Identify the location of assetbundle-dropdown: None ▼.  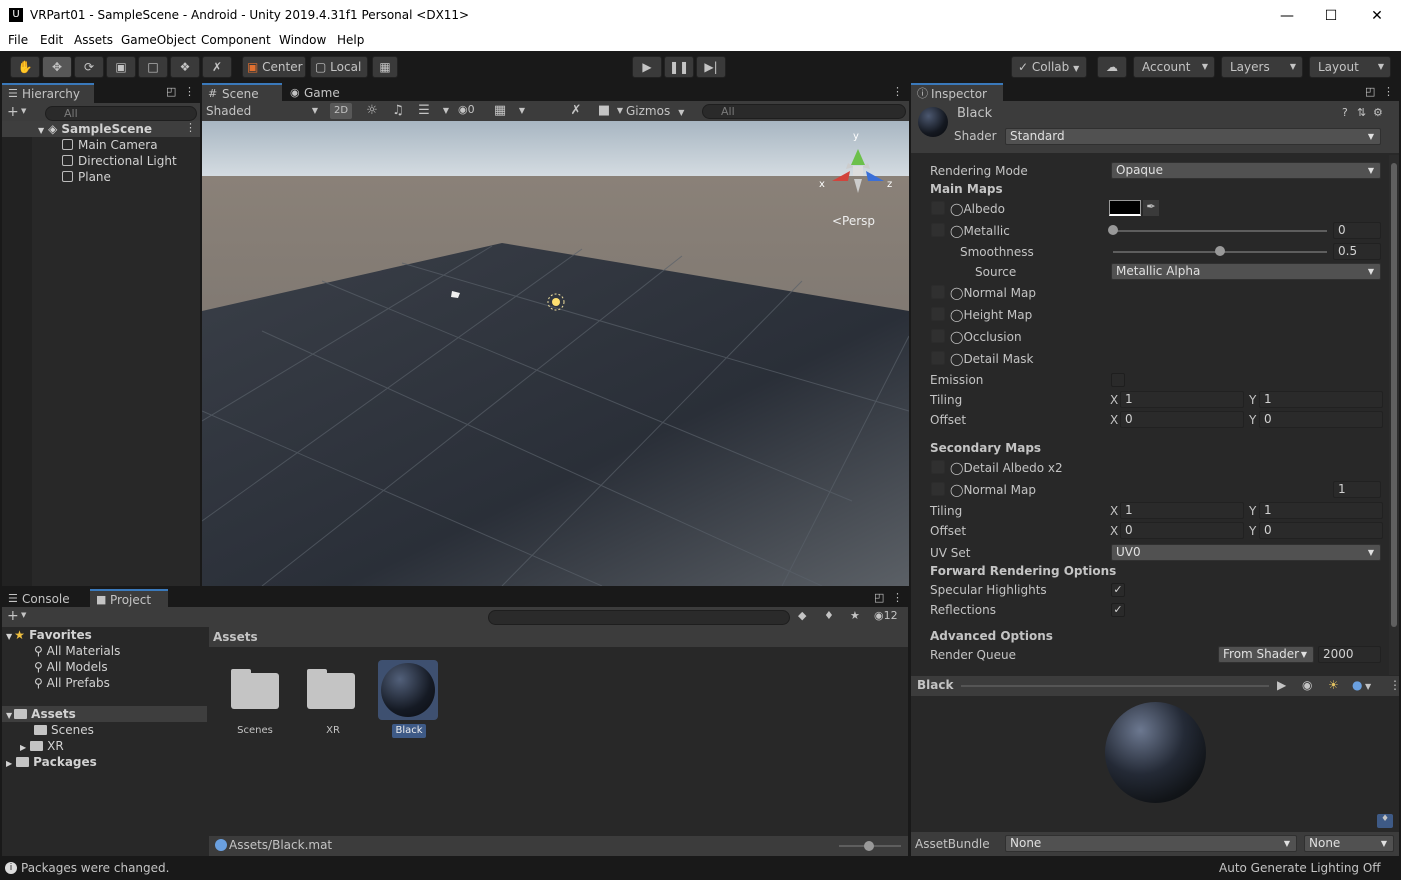
(1151, 843).